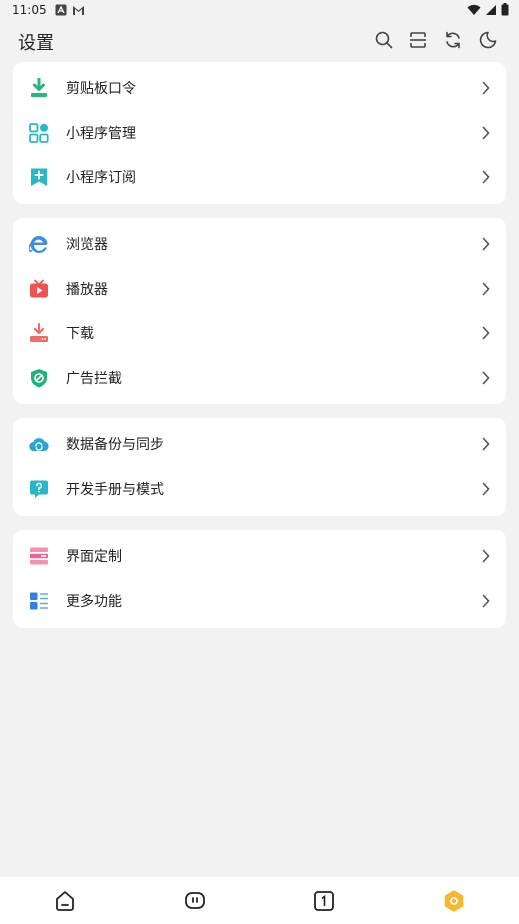  I want to click on download-icon, so click(39, 332).